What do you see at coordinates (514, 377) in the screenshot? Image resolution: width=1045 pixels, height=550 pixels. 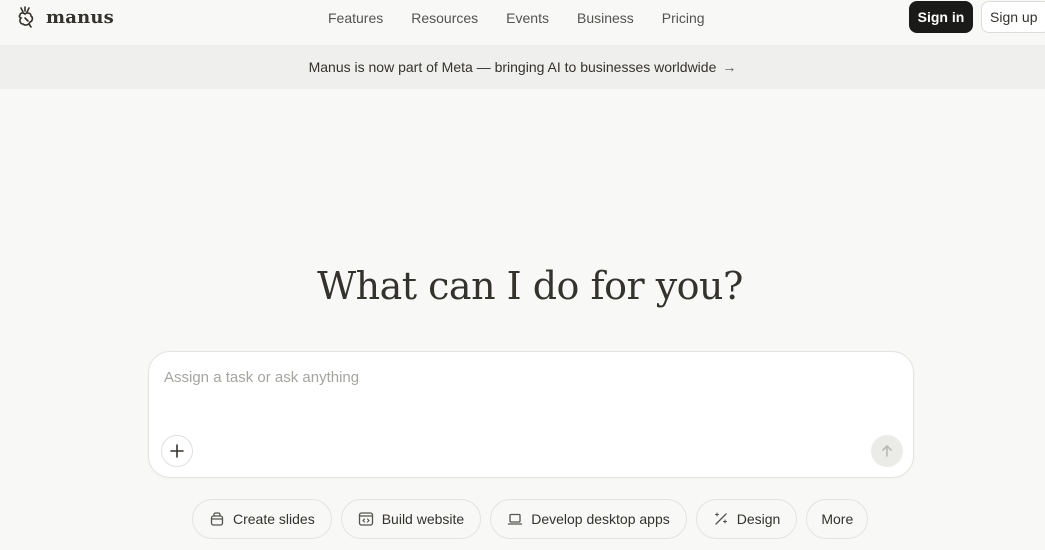 I see `task-input` at bounding box center [514, 377].